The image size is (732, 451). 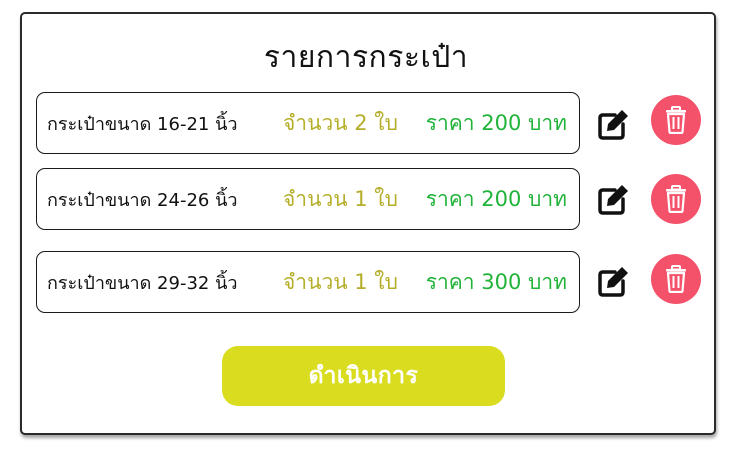 I want to click on item-quantity: จำนวน 2 ใบ, so click(x=340, y=122).